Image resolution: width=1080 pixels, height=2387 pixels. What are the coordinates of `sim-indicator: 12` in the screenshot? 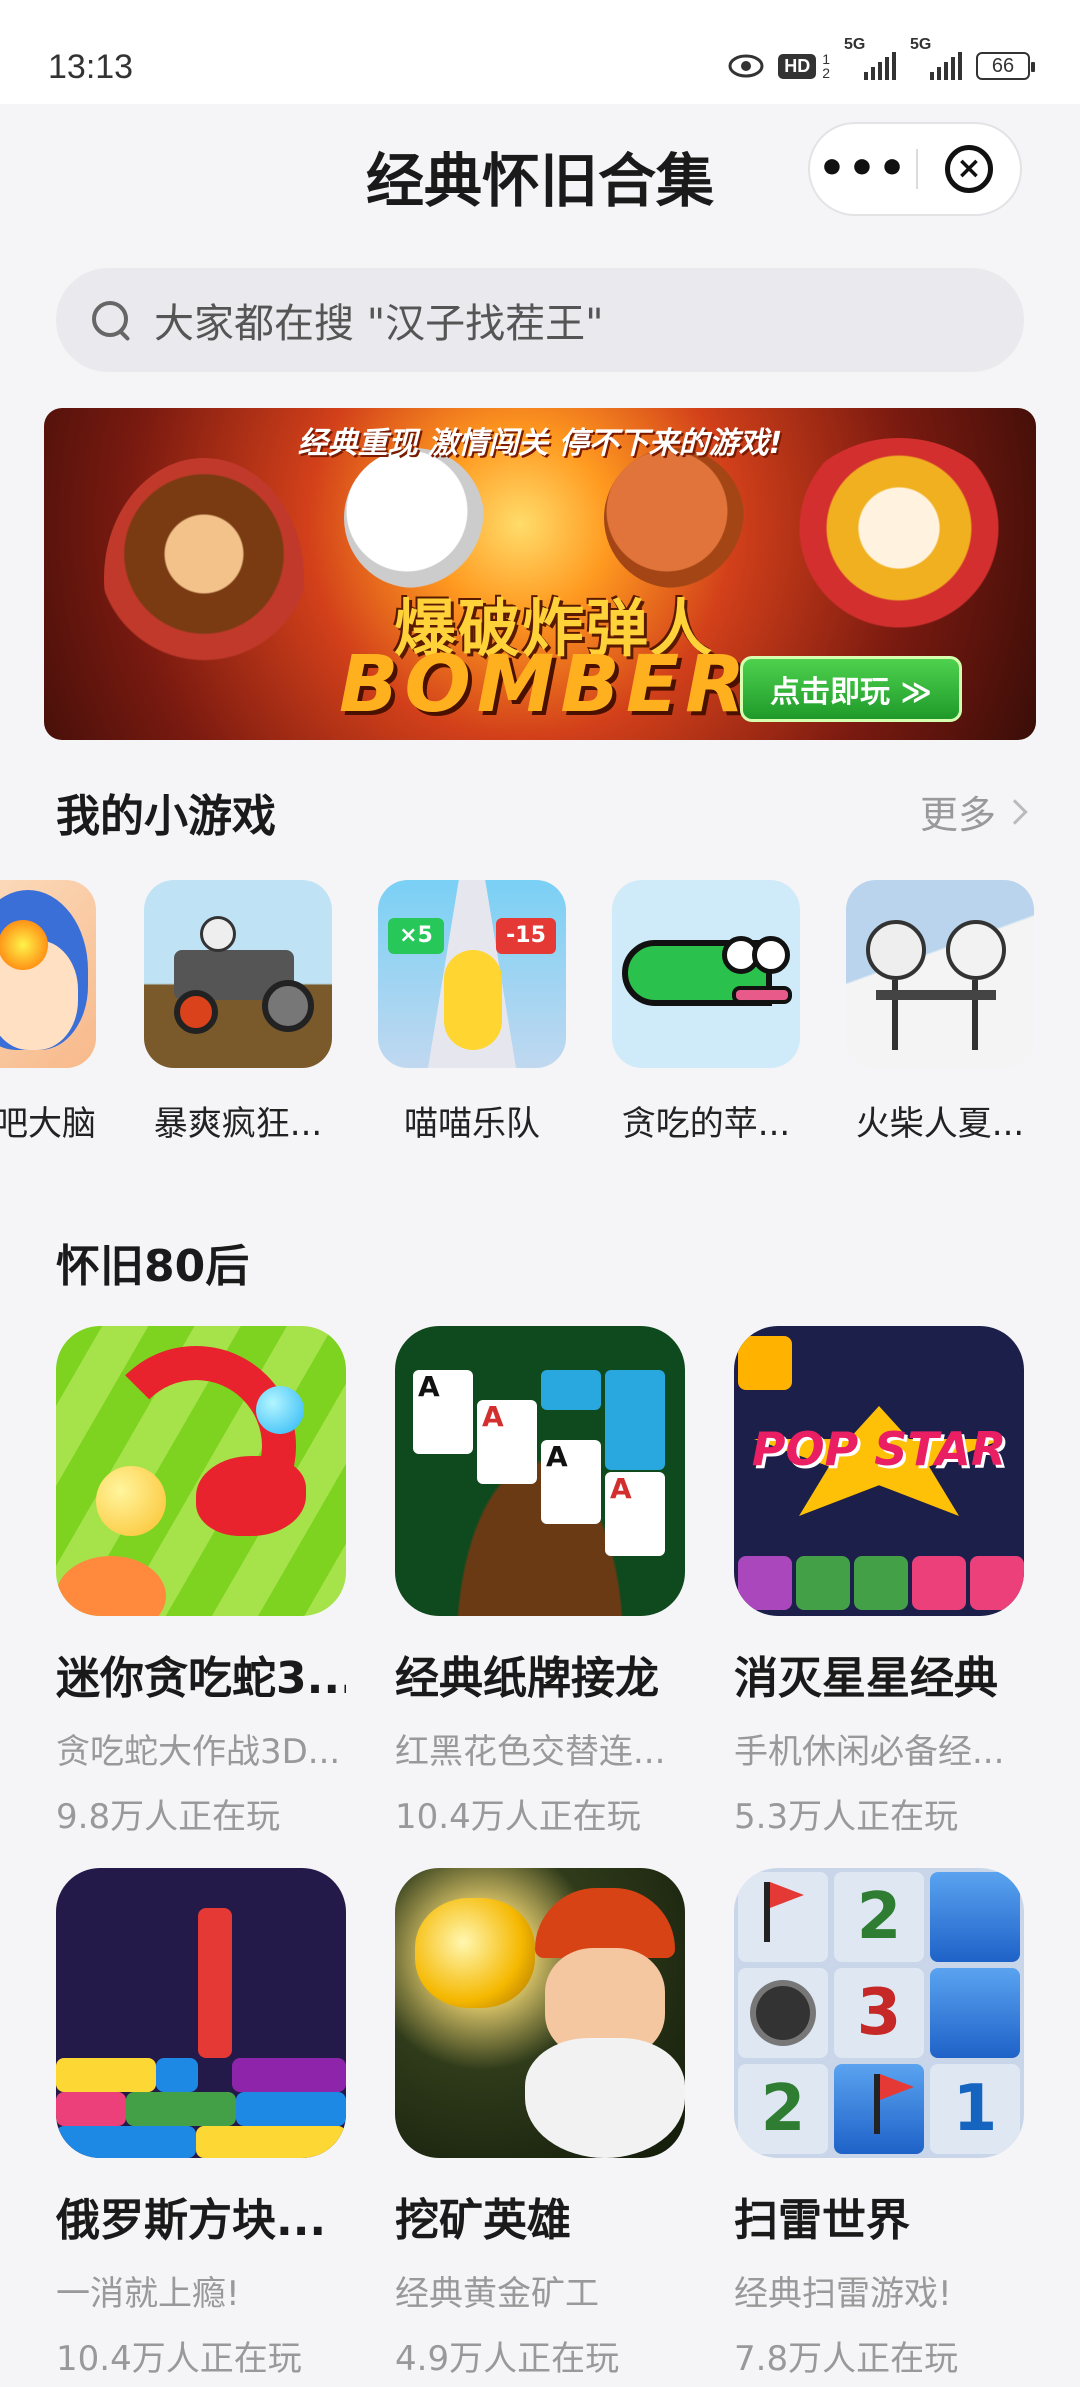 It's located at (826, 66).